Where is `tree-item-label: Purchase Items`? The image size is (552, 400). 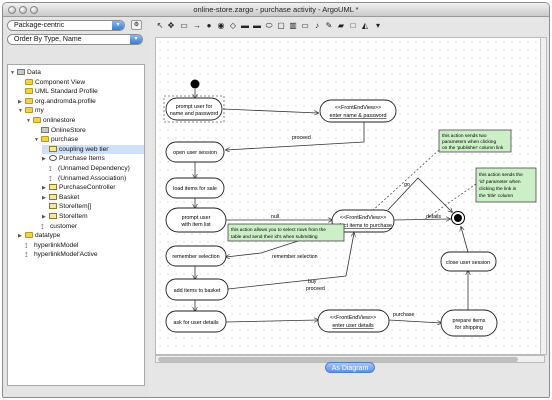 tree-item-label: Purchase Items is located at coordinates (82, 159).